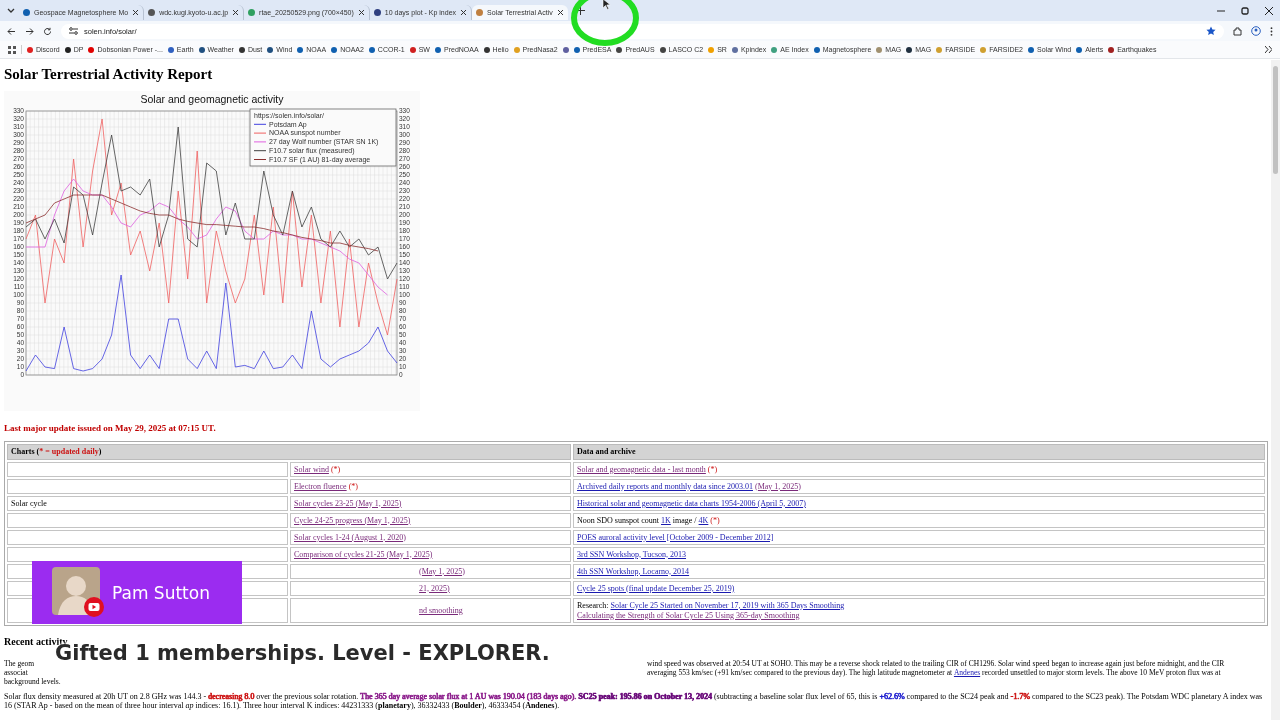 Image resolution: width=1280 pixels, height=720 pixels. Describe the element at coordinates (1211, 31) in the screenshot. I see `star-icon` at that location.